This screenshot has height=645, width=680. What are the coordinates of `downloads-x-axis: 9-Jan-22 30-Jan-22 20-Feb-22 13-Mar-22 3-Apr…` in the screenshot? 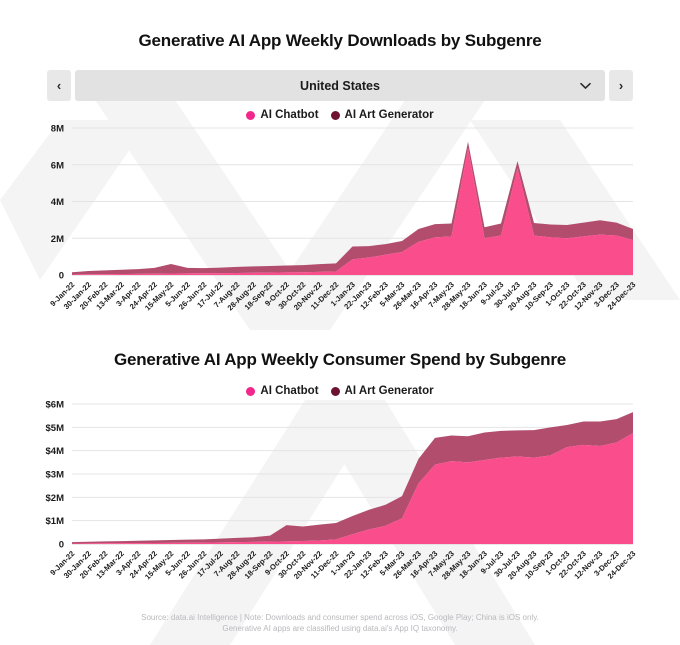 It's located at (340, 305).